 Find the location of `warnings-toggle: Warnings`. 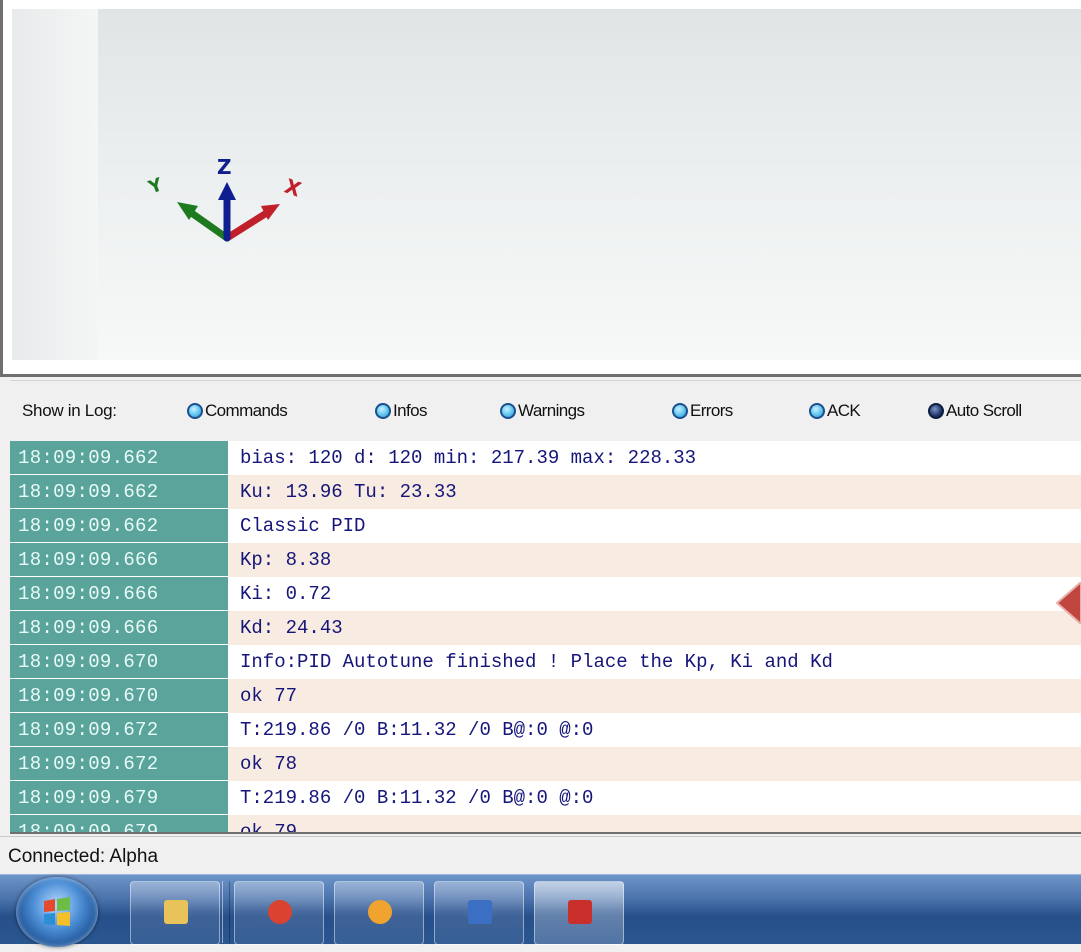

warnings-toggle: Warnings is located at coordinates (542, 411).